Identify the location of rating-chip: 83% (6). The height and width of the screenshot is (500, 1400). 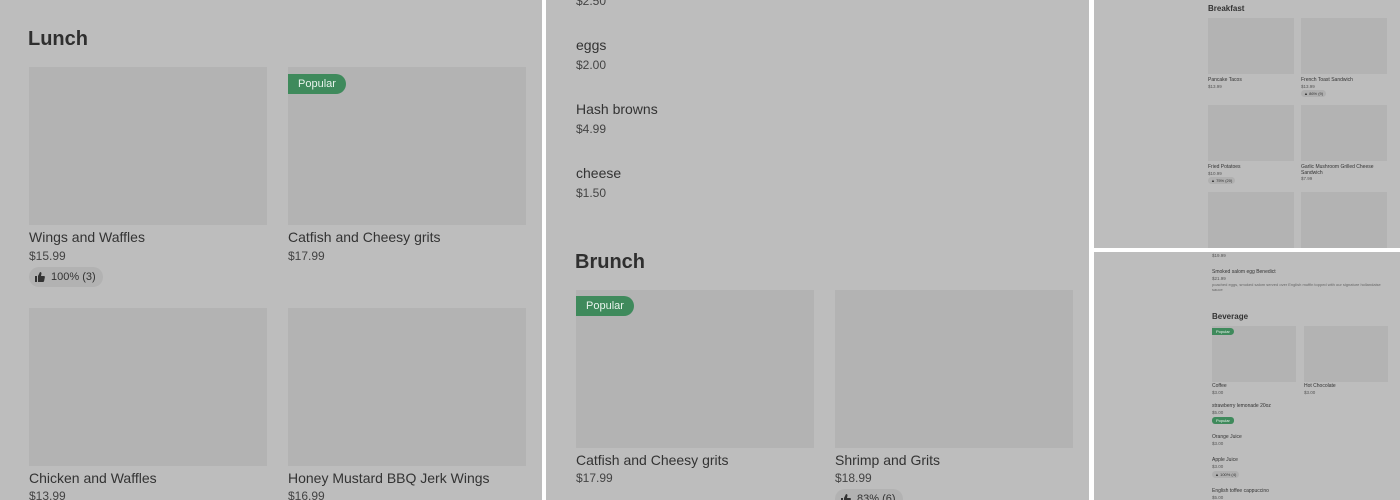
(869, 494).